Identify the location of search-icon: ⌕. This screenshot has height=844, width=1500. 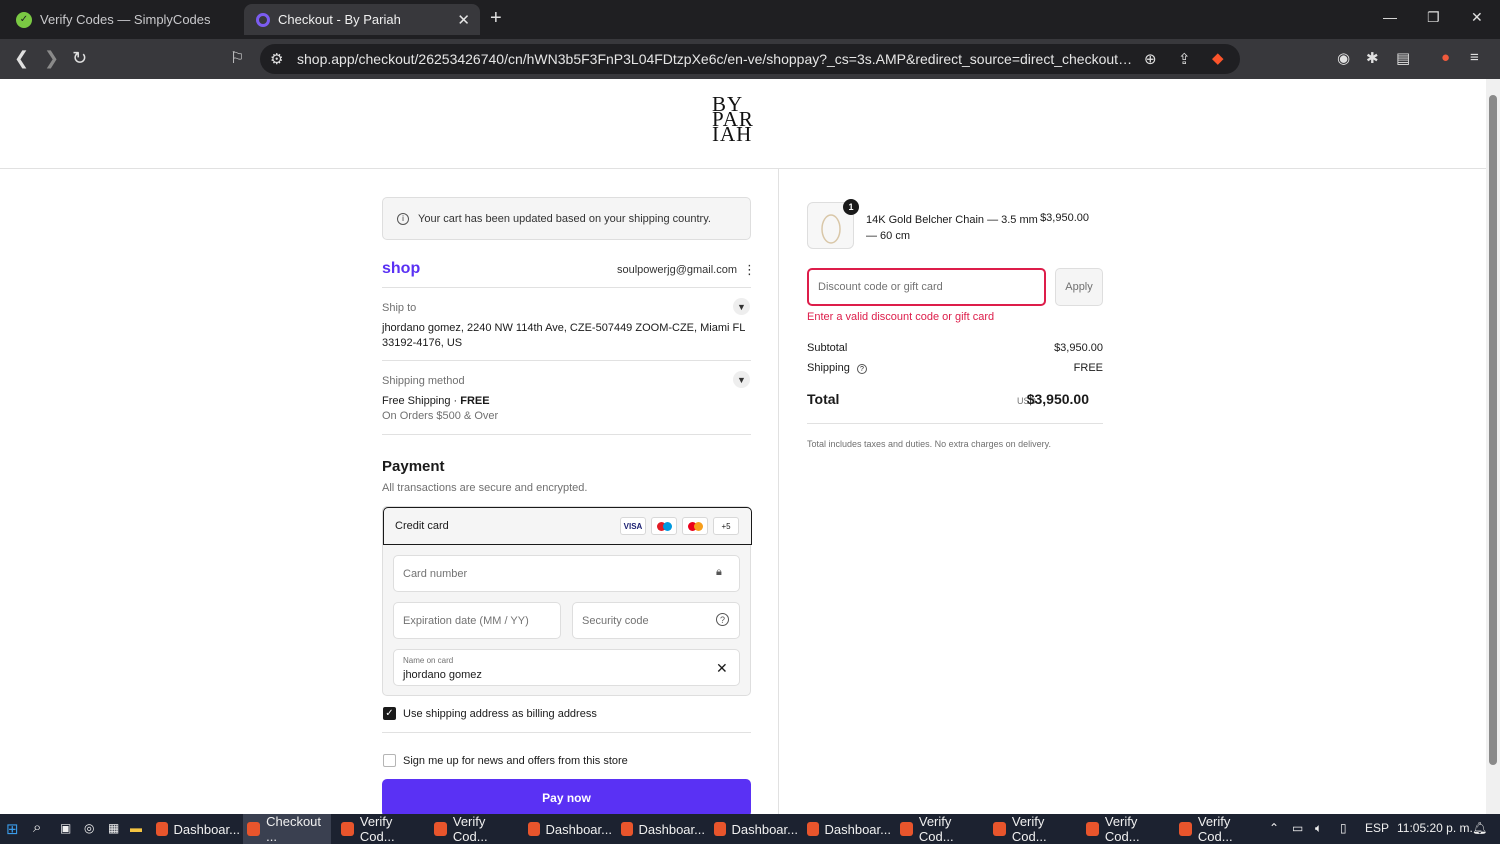
(37, 827).